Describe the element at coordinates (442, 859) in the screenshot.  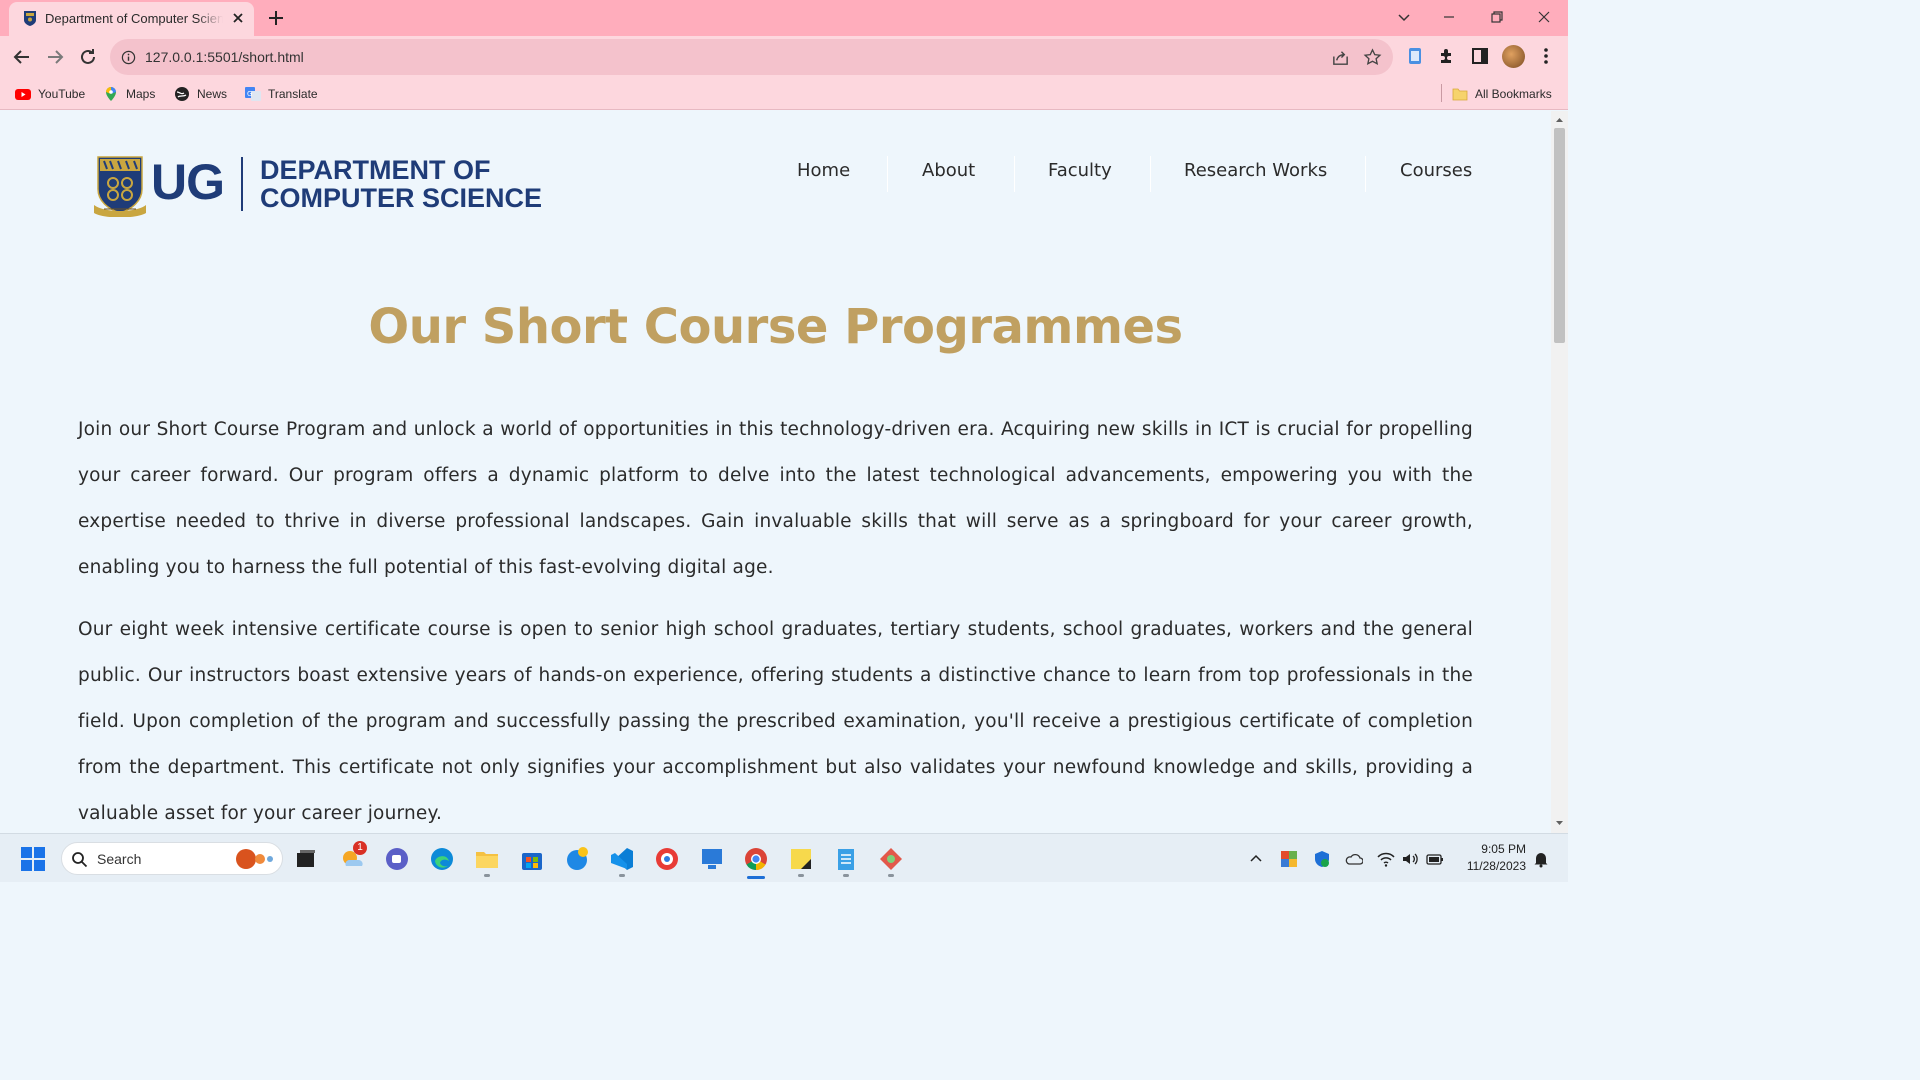
I see `edge-browser-icon` at that location.